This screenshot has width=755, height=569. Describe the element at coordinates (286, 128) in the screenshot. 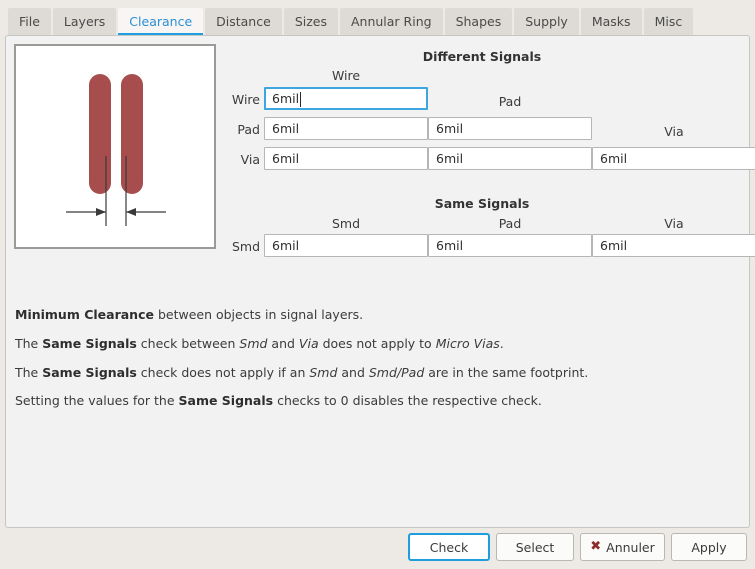

I see `clearance-input-pad-wire-value: 6mil` at that location.